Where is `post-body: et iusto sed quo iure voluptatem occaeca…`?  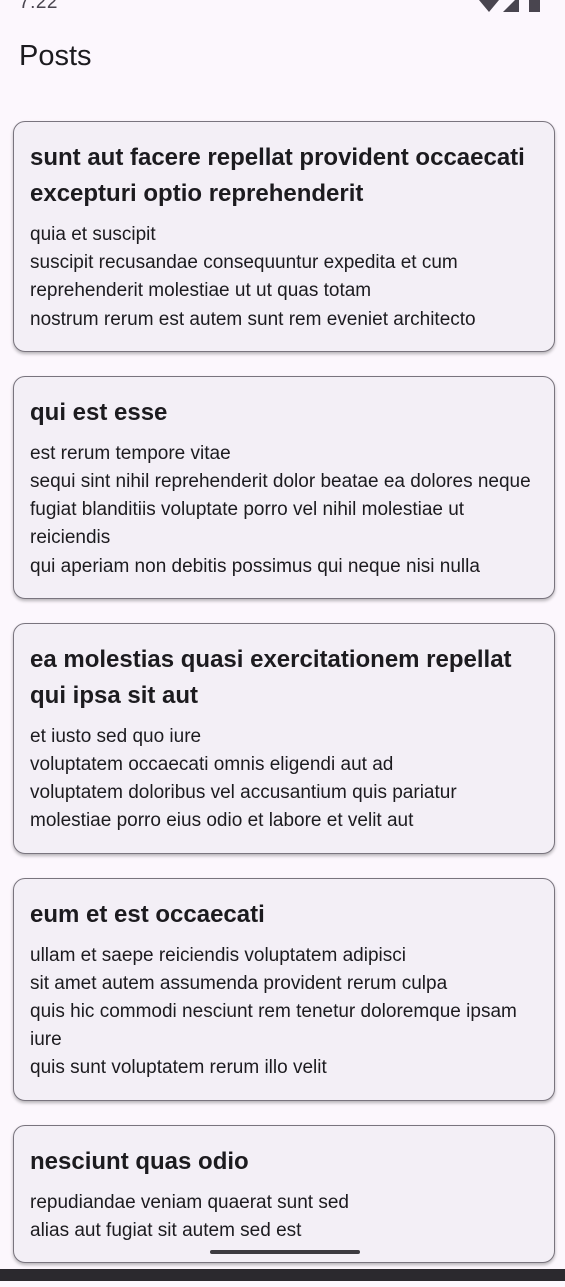 post-body: et iusto sed quo iure voluptatem occaeca… is located at coordinates (243, 778).